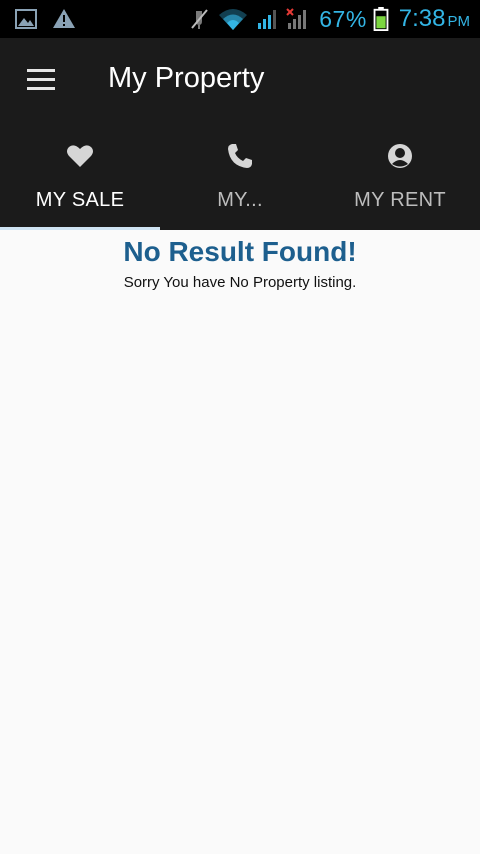 The height and width of the screenshot is (854, 480). I want to click on tab-bar: MY SALE MY... MY RENT, so click(240, 177).